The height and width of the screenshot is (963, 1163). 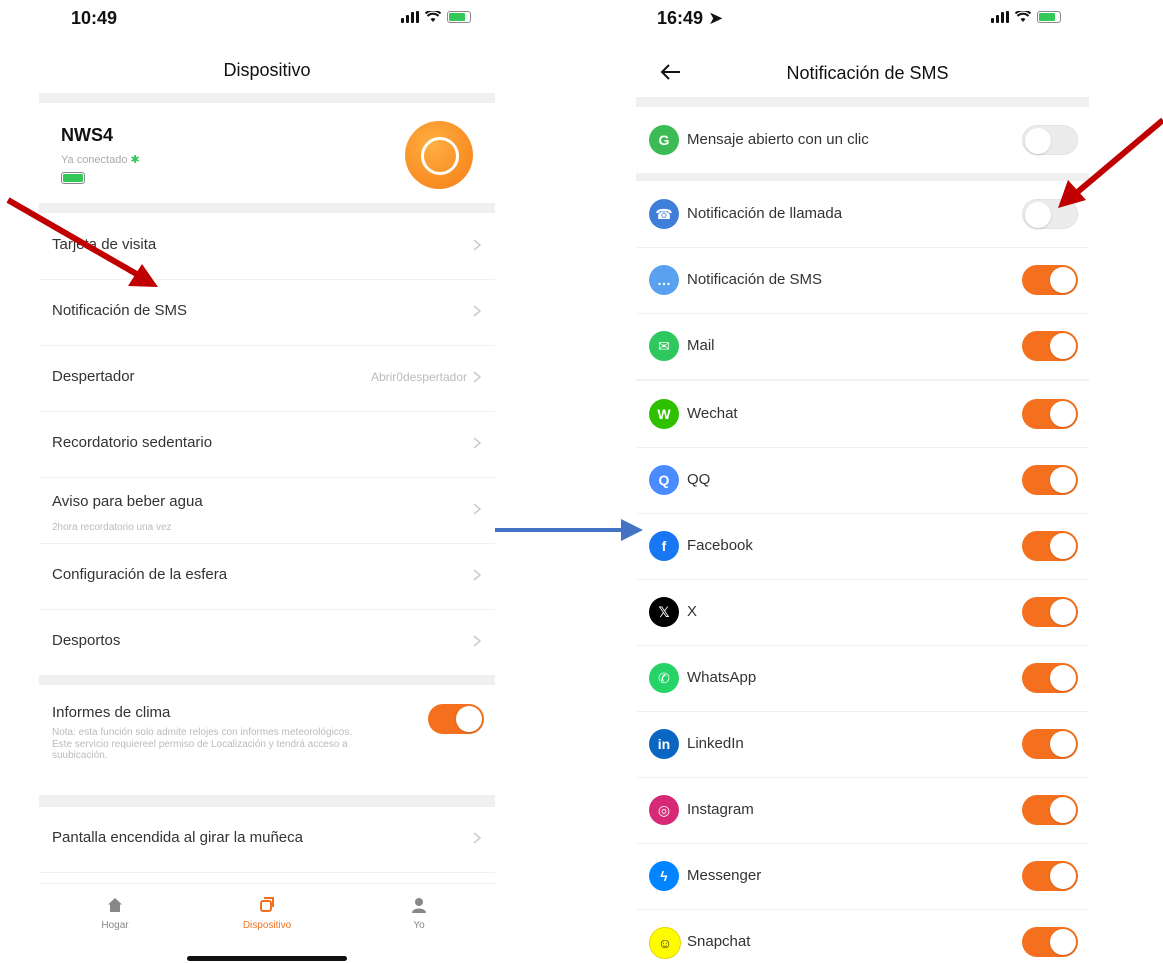 What do you see at coordinates (716, 18) in the screenshot?
I see `location-arrow-icon: ➤` at bounding box center [716, 18].